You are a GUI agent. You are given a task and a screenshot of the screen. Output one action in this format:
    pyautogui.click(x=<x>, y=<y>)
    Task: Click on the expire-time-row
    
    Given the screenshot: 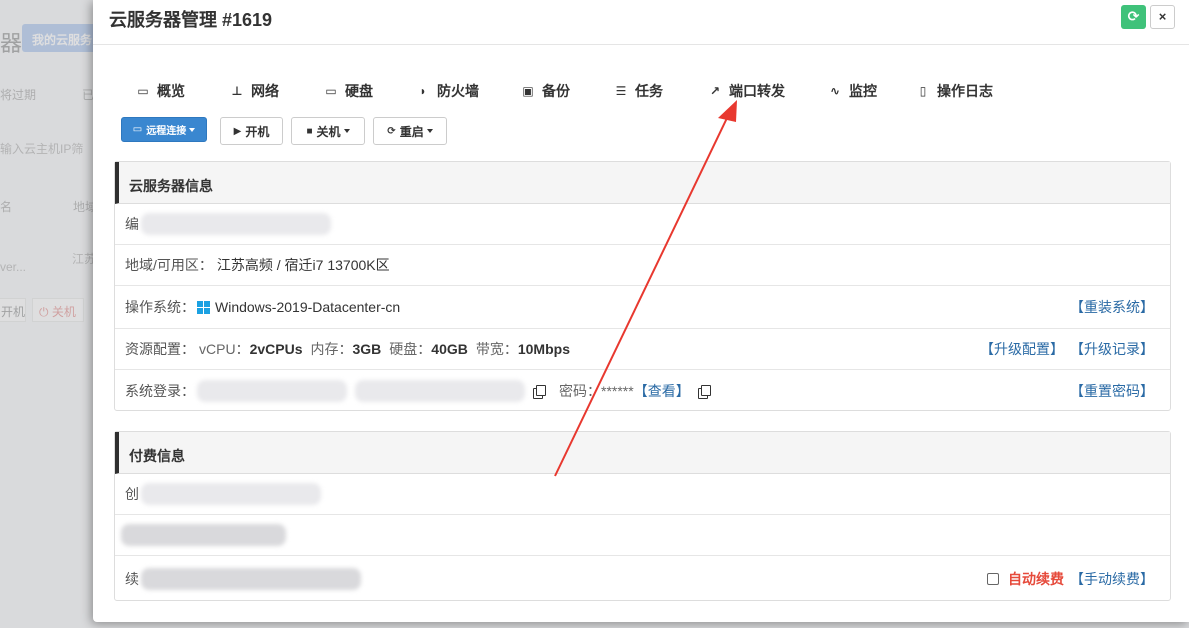 What is the action you would take?
    pyautogui.click(x=642, y=535)
    